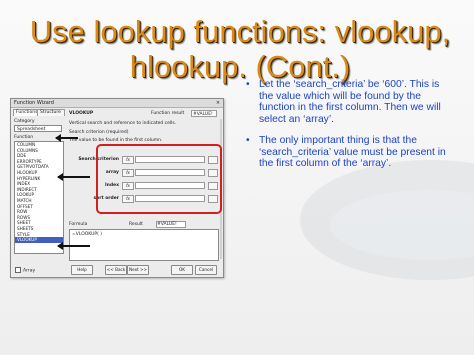 The height and width of the screenshot is (355, 474). What do you see at coordinates (144, 245) in the screenshot?
I see `formula-editor: =VLOOKUP( )` at bounding box center [144, 245].